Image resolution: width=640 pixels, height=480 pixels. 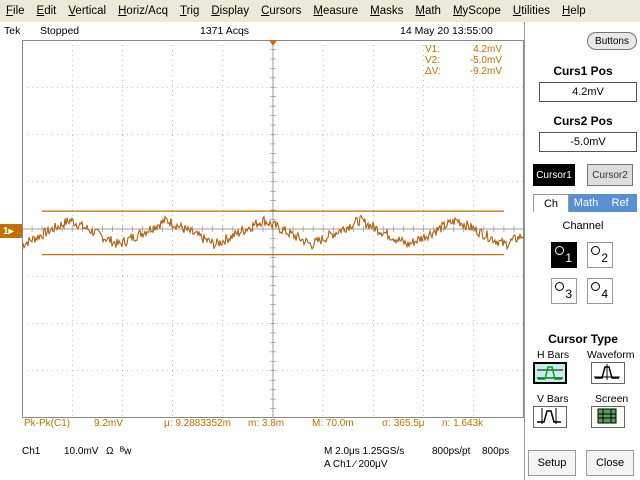 I want to click on cursor-readout: V1: 4.2mV V2: -5.0mV ΔV: -9.2mV, so click(x=463, y=60).